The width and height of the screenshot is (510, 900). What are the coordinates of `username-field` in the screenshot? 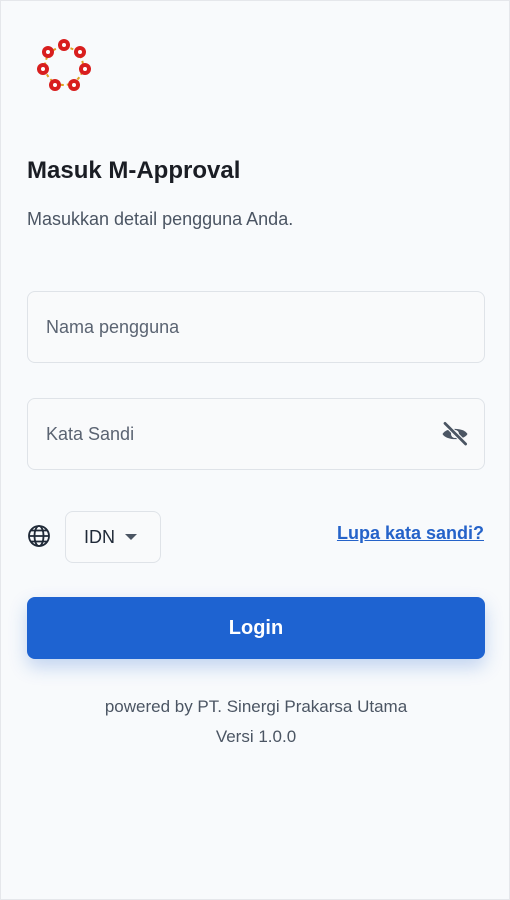 It's located at (256, 327).